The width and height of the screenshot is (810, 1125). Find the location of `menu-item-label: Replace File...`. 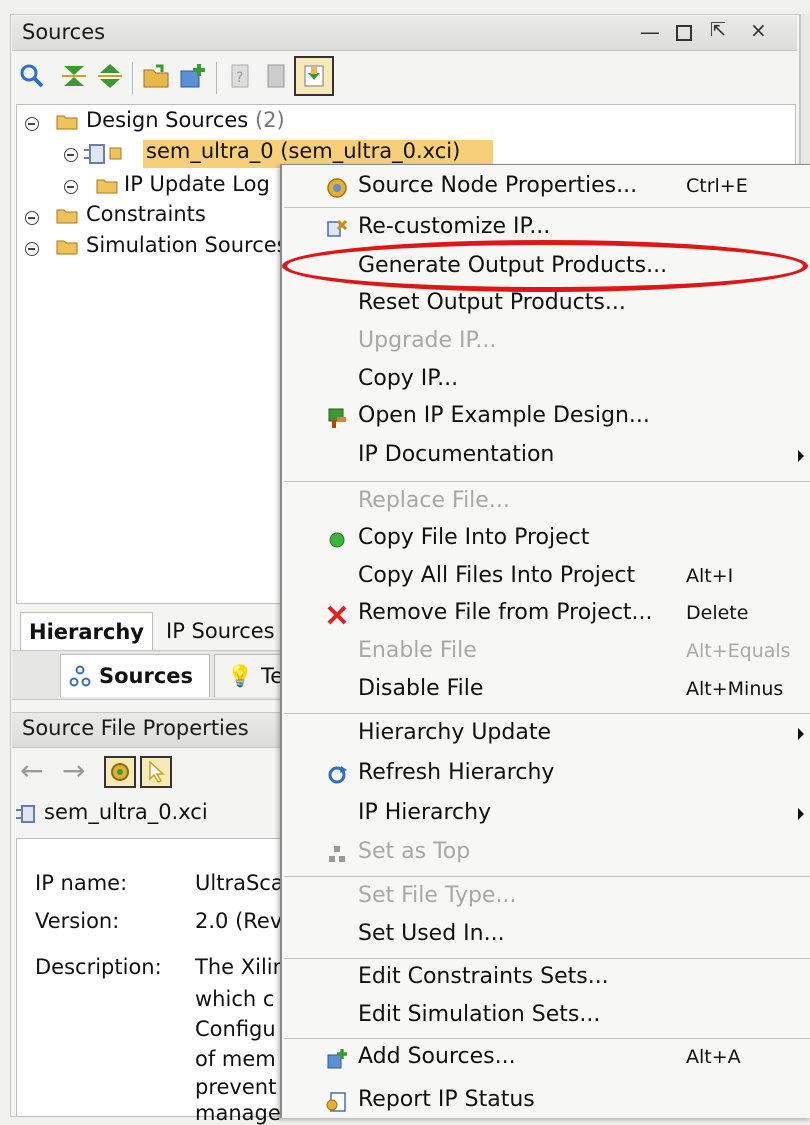

menu-item-label: Replace File... is located at coordinates (434, 500).